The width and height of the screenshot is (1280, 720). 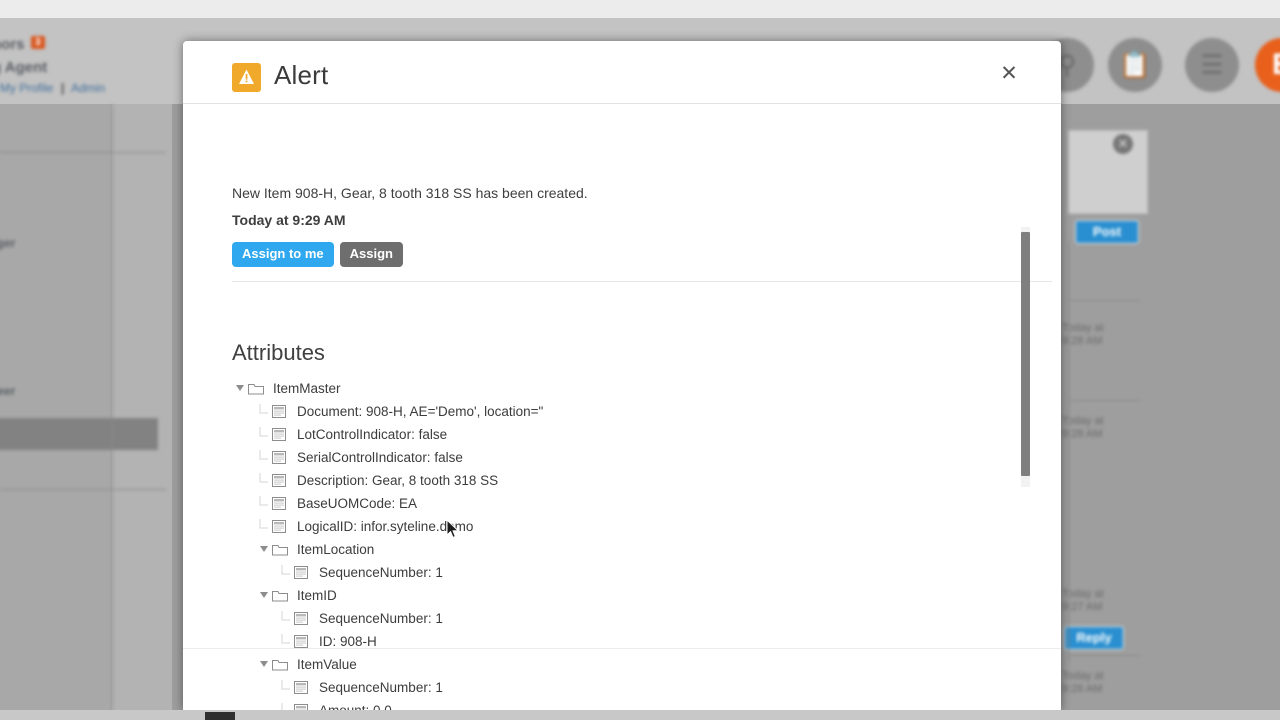 What do you see at coordinates (372, 434) in the screenshot?
I see `tree-node-label: LotControlIndicator: false` at bounding box center [372, 434].